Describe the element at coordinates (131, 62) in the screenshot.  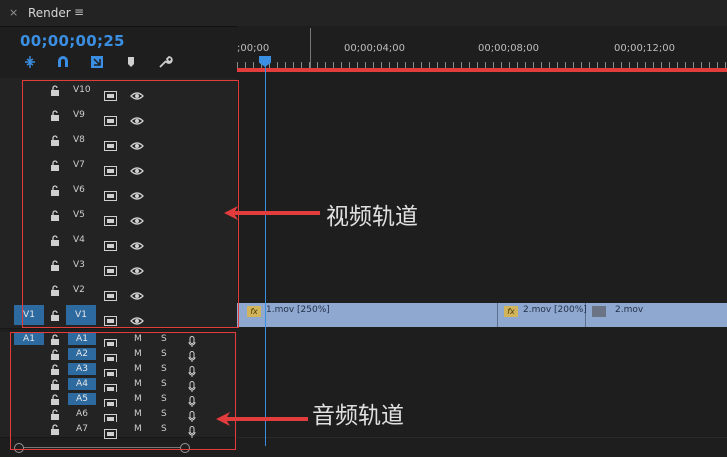
I see `marker-icon` at that location.